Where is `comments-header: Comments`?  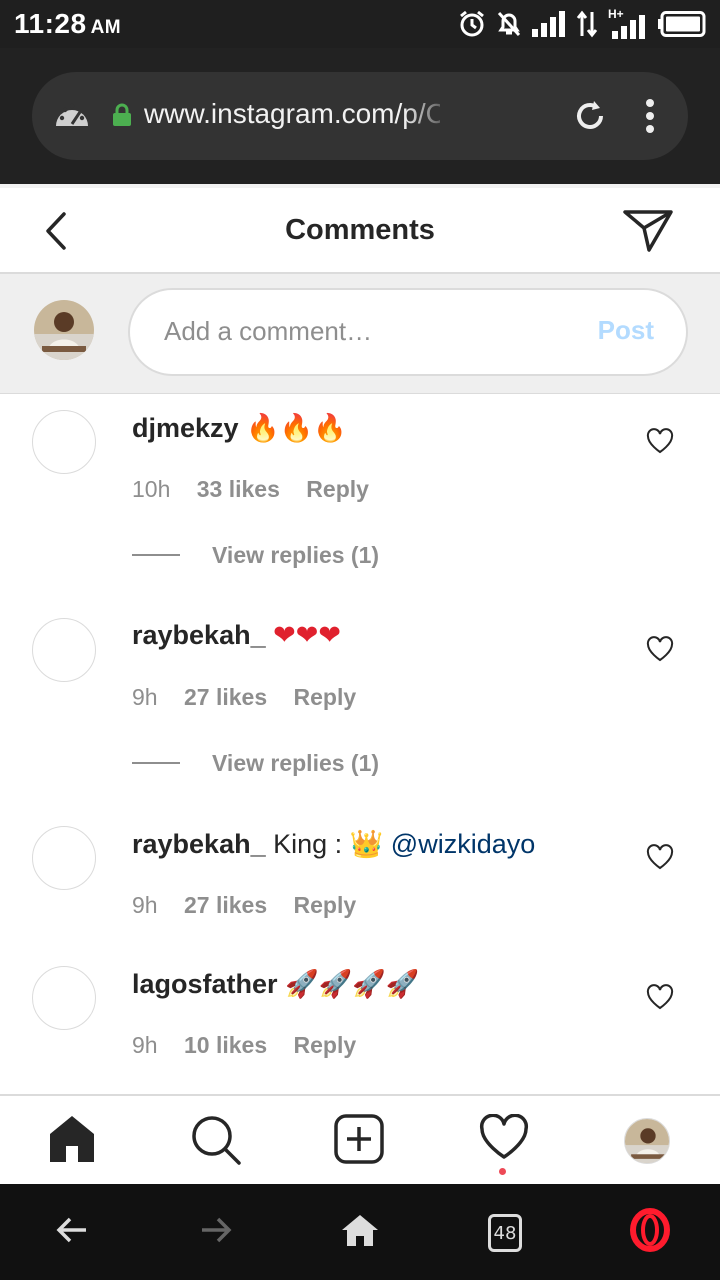 comments-header: Comments is located at coordinates (360, 229).